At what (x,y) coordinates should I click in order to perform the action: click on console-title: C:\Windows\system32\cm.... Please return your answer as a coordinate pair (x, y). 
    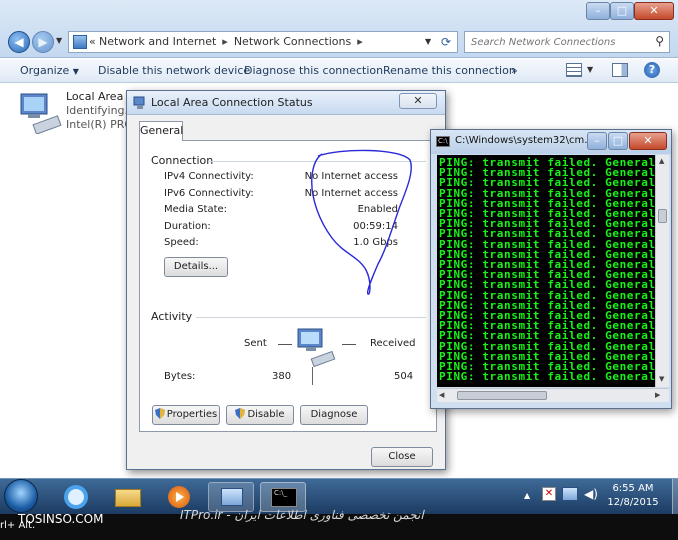
    Looking at the image, I should click on (524, 140).